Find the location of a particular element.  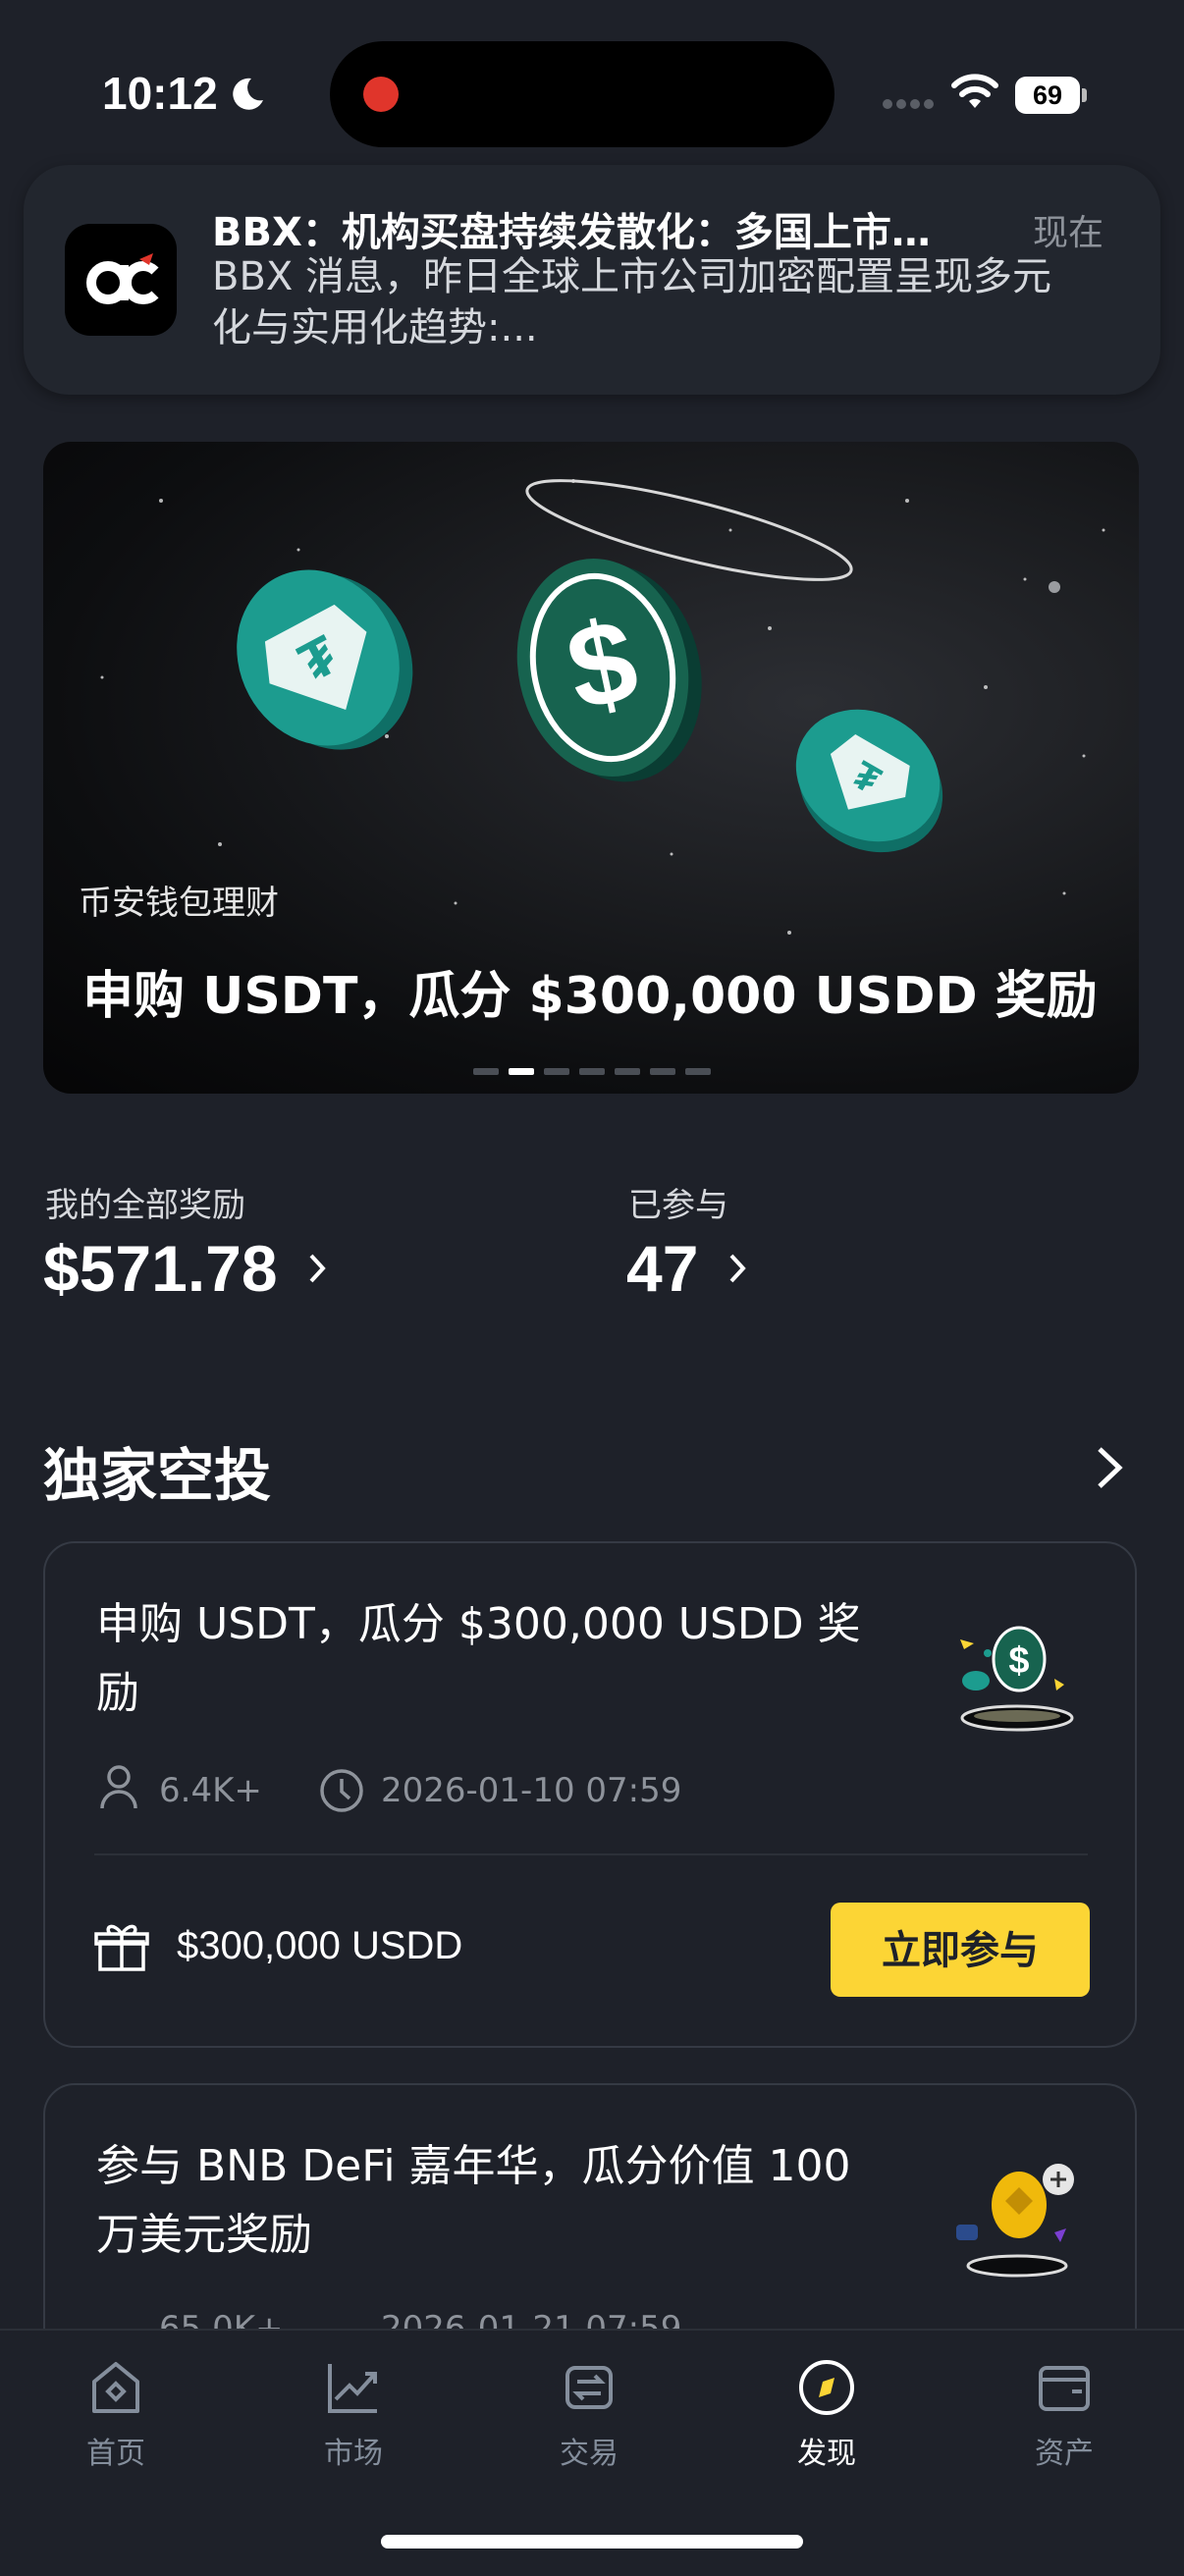

banner-title: 申购 USDT，瓜分 $300,000 USDD 奖励 is located at coordinates (590, 996).